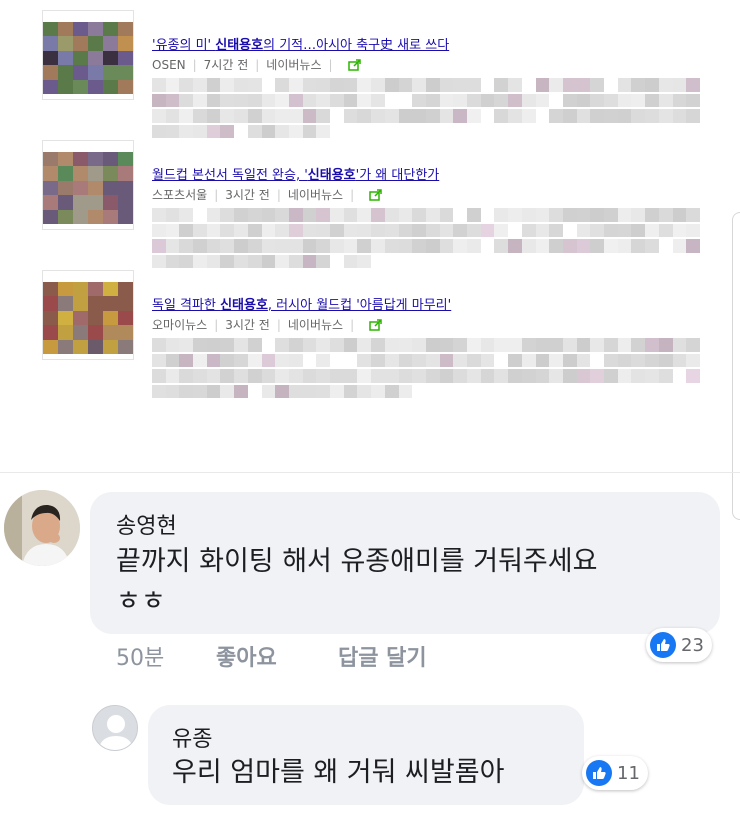  I want to click on news-title-prefix: '유종의 미', so click(184, 45).